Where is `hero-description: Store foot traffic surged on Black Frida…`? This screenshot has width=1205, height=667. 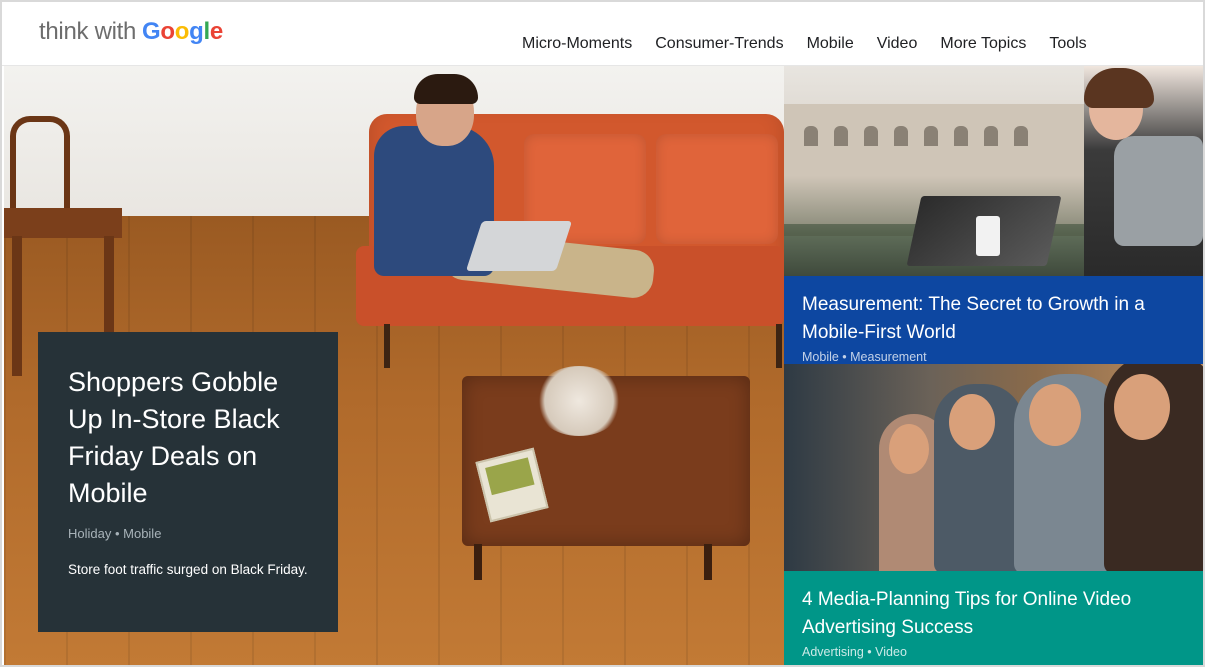 hero-description: Store foot traffic surged on Black Frida… is located at coordinates (188, 569).